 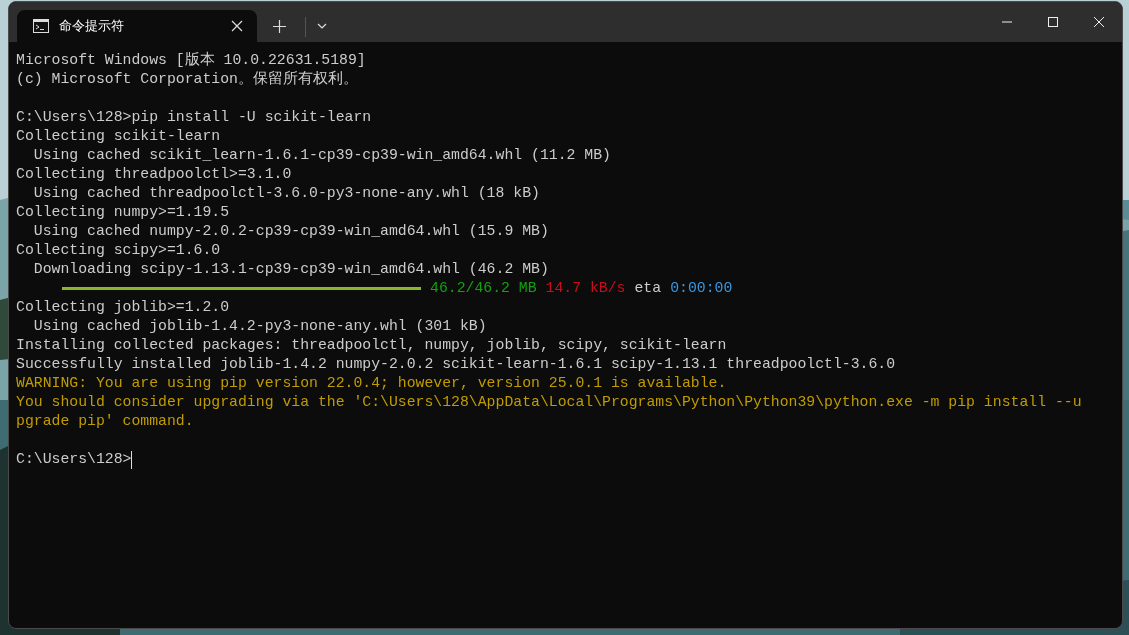 What do you see at coordinates (137, 26) in the screenshot?
I see `terminal-tab: 命令提示符` at bounding box center [137, 26].